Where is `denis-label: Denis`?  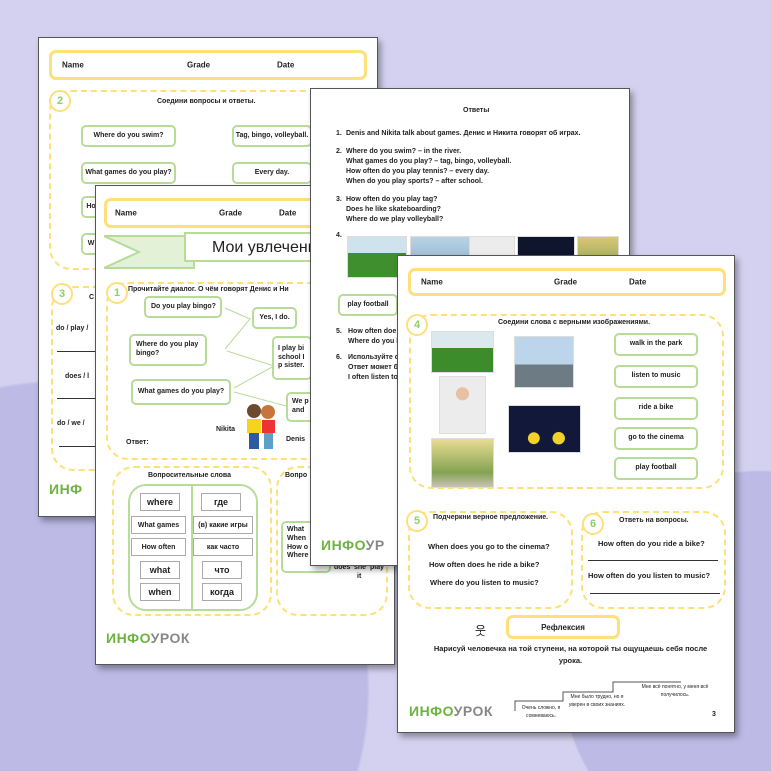
denis-label: Denis is located at coordinates (296, 439).